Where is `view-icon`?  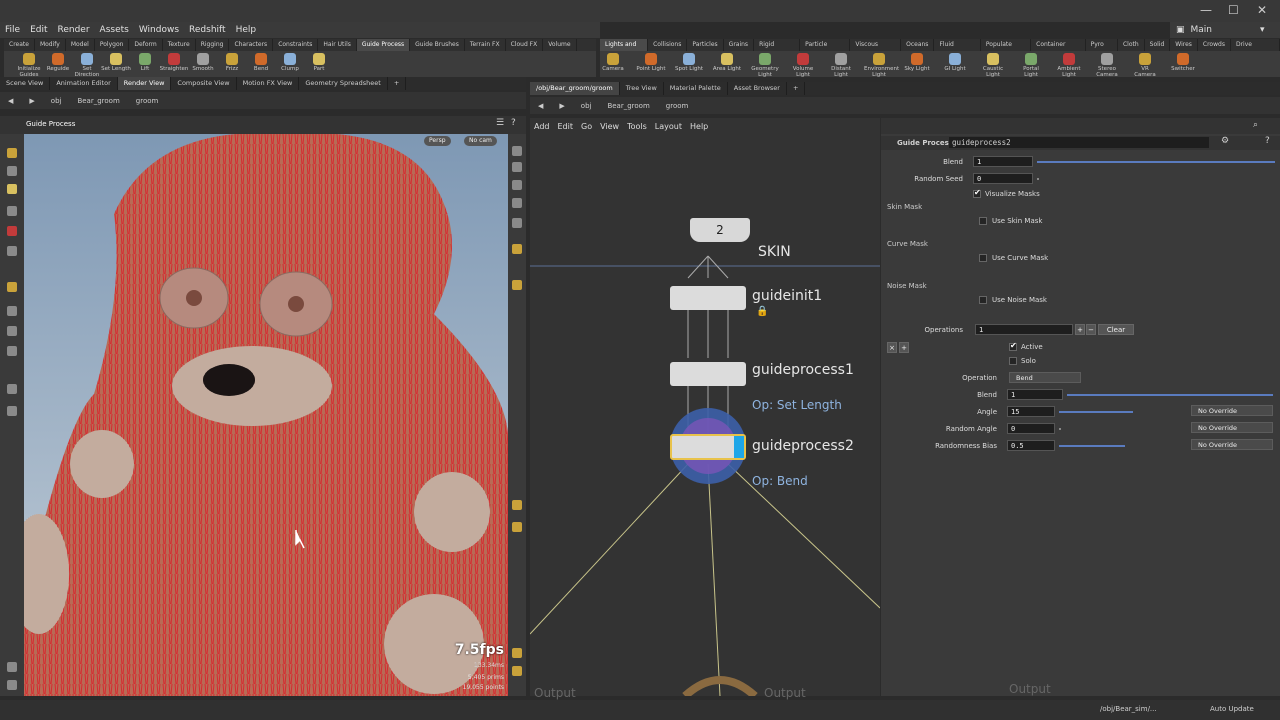 view-icon is located at coordinates (12, 231).